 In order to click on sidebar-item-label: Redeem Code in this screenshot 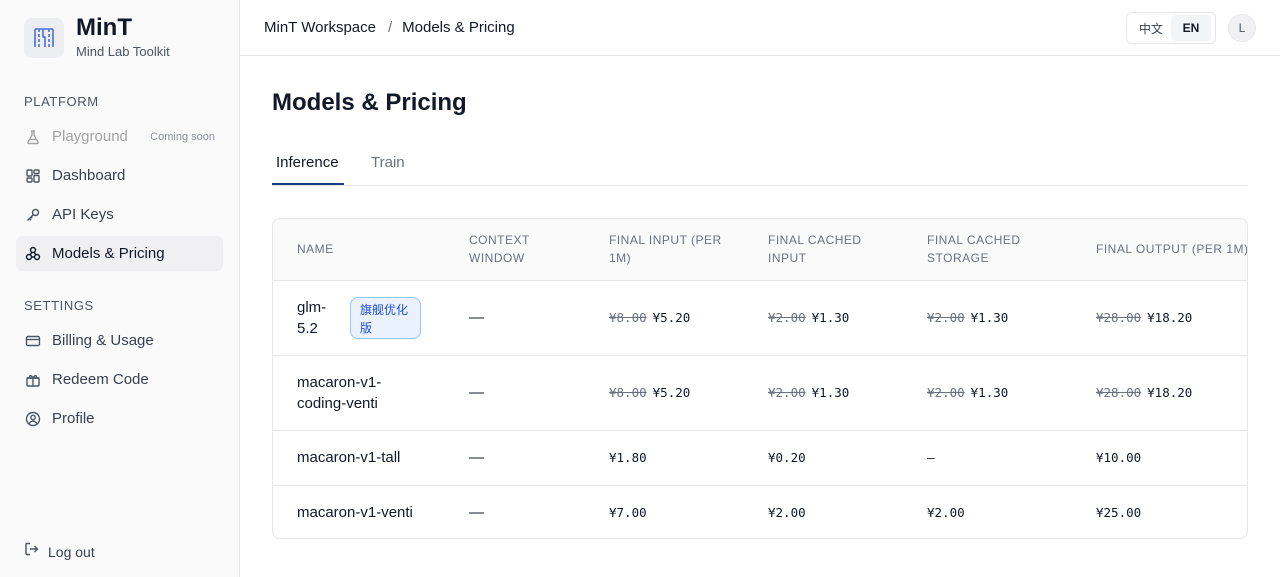, I will do `click(100, 379)`.